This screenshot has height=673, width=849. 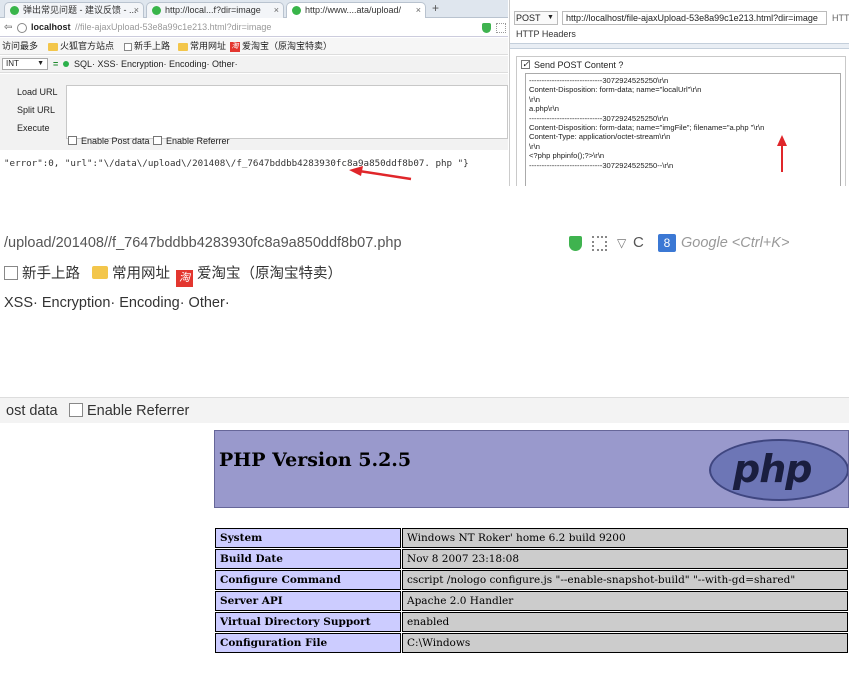 What do you see at coordinates (424, 274) in the screenshot?
I see `zoomed-bookmarks-bar: 新手上路 常用网址 淘爱淘宝（原淘宝特卖）` at bounding box center [424, 274].